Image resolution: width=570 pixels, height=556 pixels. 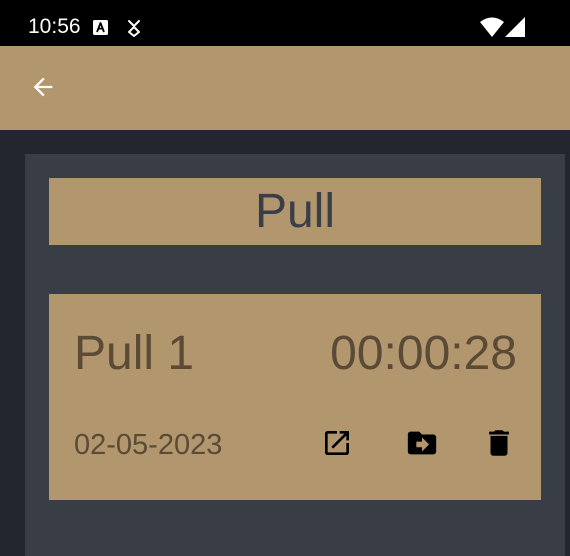 I want to click on drive-file-move-icon, so click(x=422, y=443).